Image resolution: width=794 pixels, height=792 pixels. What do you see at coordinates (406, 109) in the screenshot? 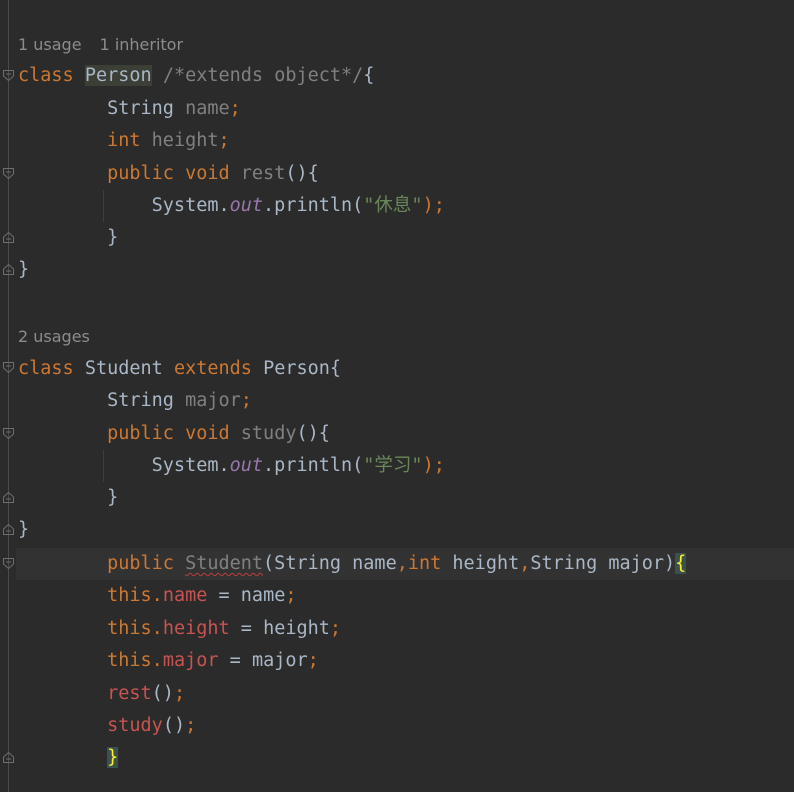
I see `code-line: String name;` at bounding box center [406, 109].